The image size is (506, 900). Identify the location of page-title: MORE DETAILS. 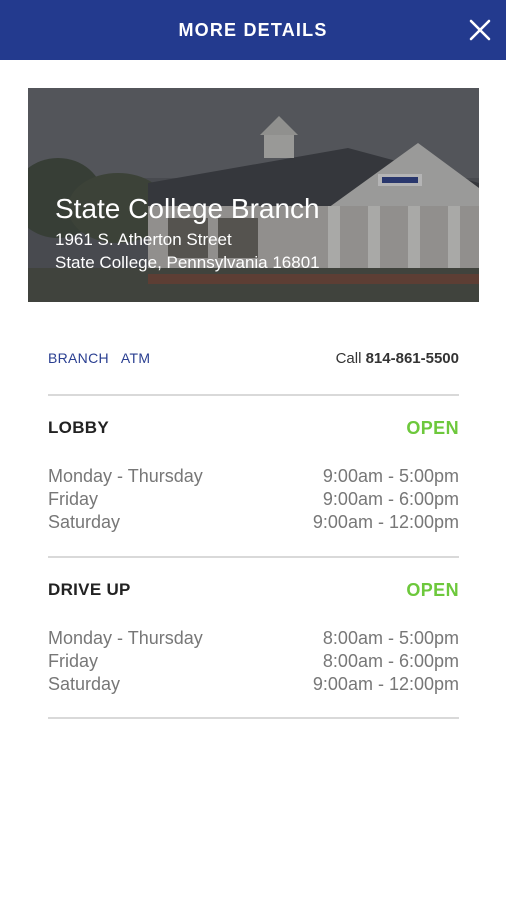
(253, 29).